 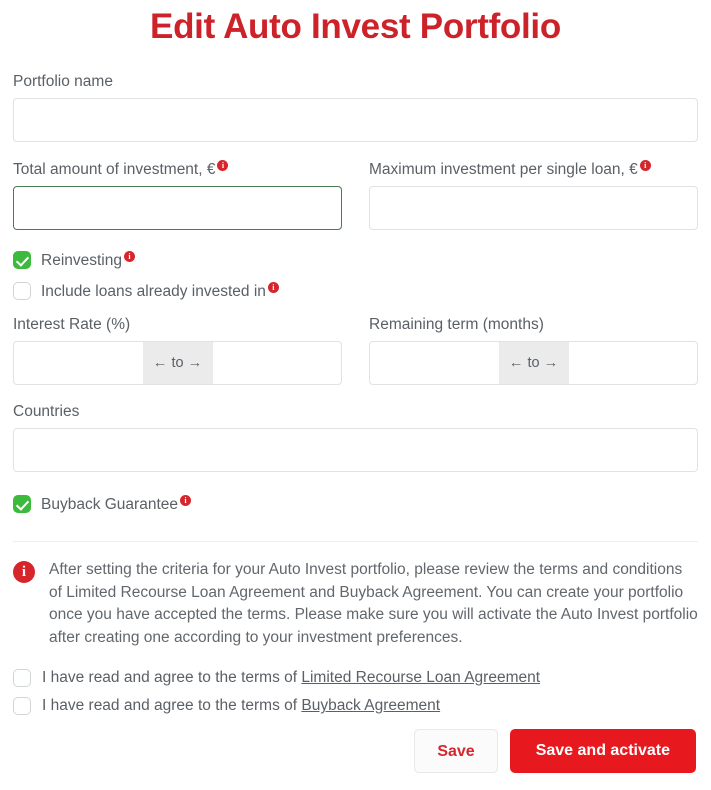 I want to click on buyback-guarantee-label: Buyback Guarantee i, so click(x=116, y=504).